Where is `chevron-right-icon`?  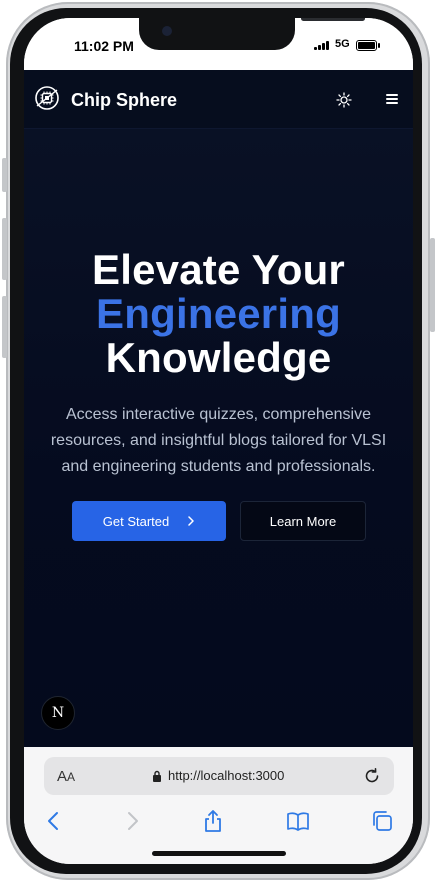
chevron-right-icon is located at coordinates (191, 521).